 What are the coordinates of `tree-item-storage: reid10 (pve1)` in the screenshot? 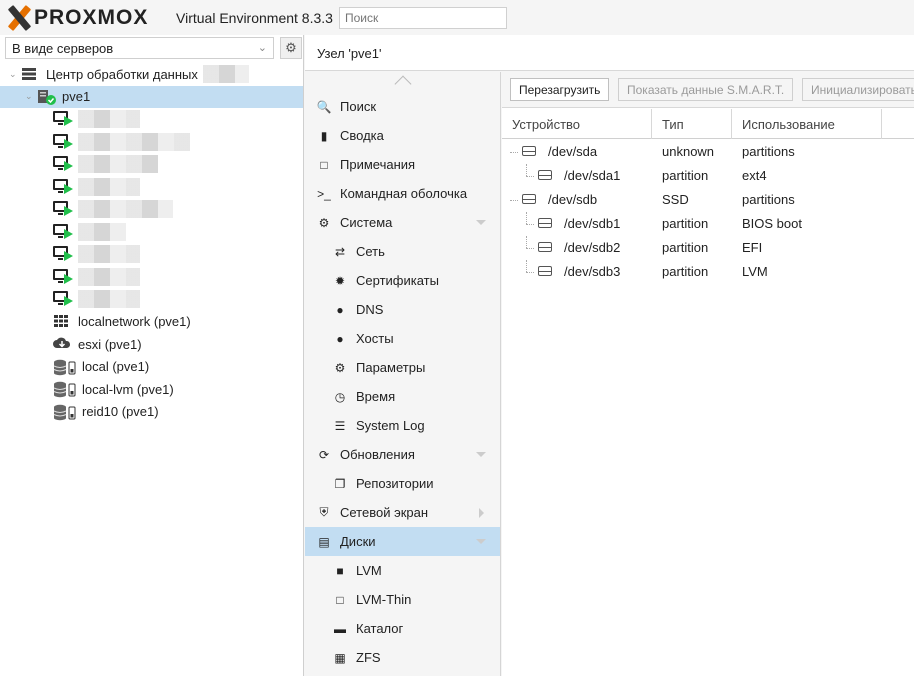 It's located at (151, 412).